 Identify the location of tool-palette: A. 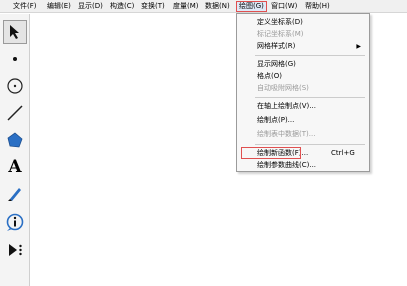
(15, 150).